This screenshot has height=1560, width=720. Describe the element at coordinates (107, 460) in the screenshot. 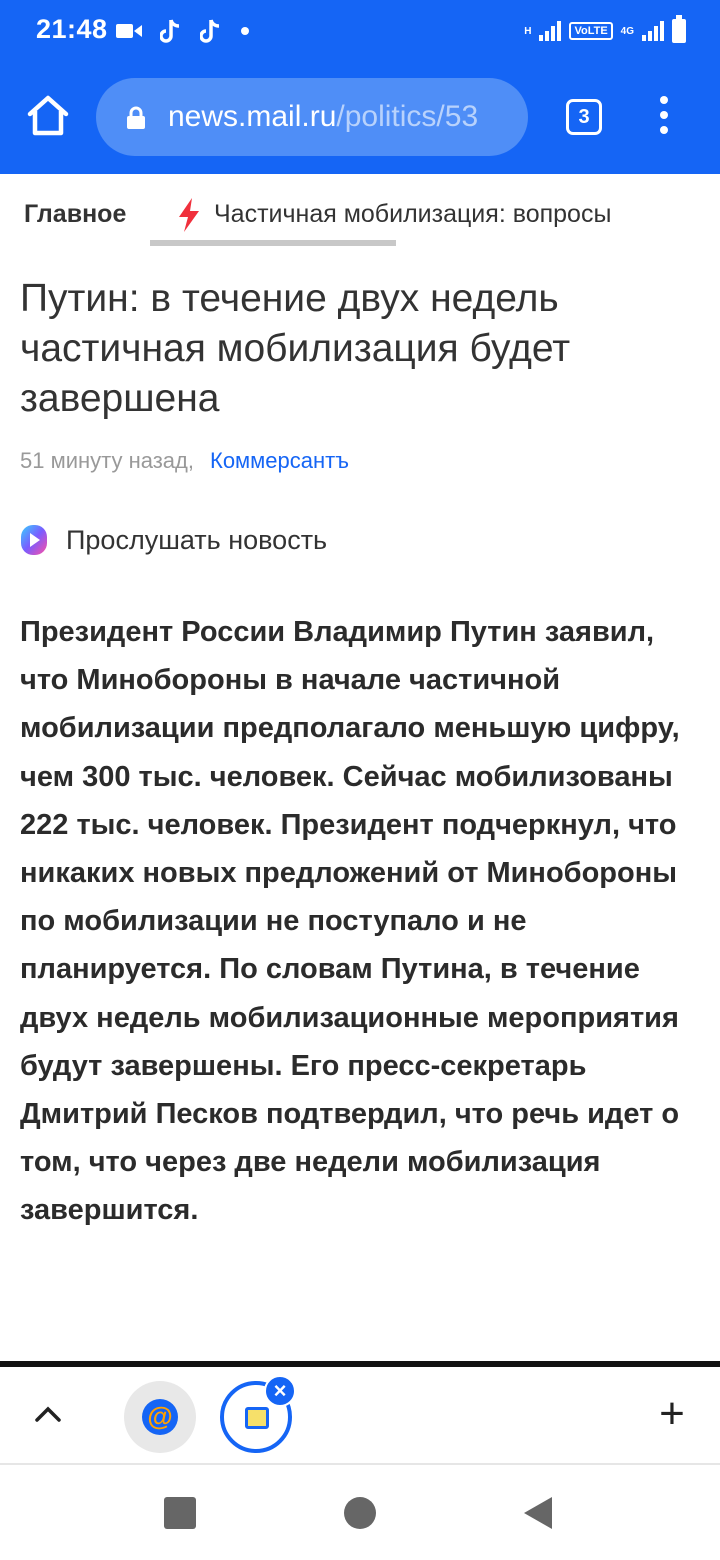

I see `article-time: 51 минуту назад,` at that location.